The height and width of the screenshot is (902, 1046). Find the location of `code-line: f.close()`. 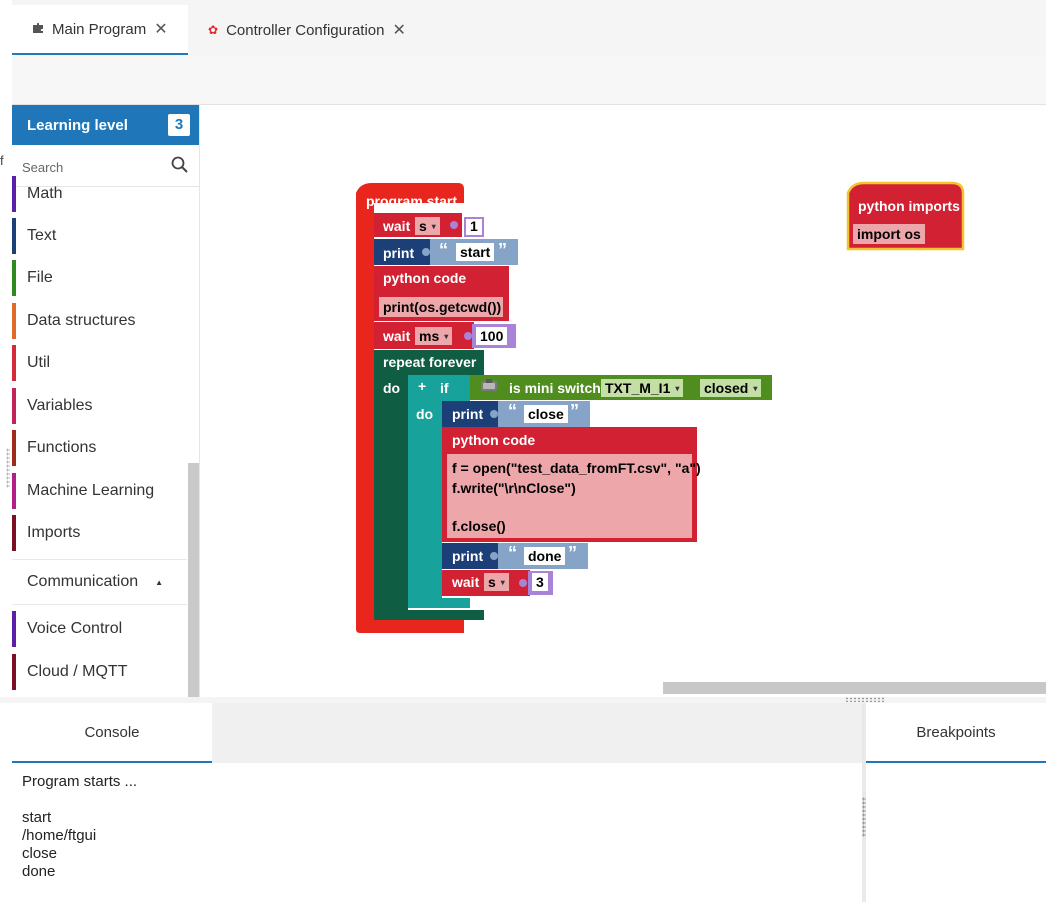

code-line: f.close() is located at coordinates (479, 526).